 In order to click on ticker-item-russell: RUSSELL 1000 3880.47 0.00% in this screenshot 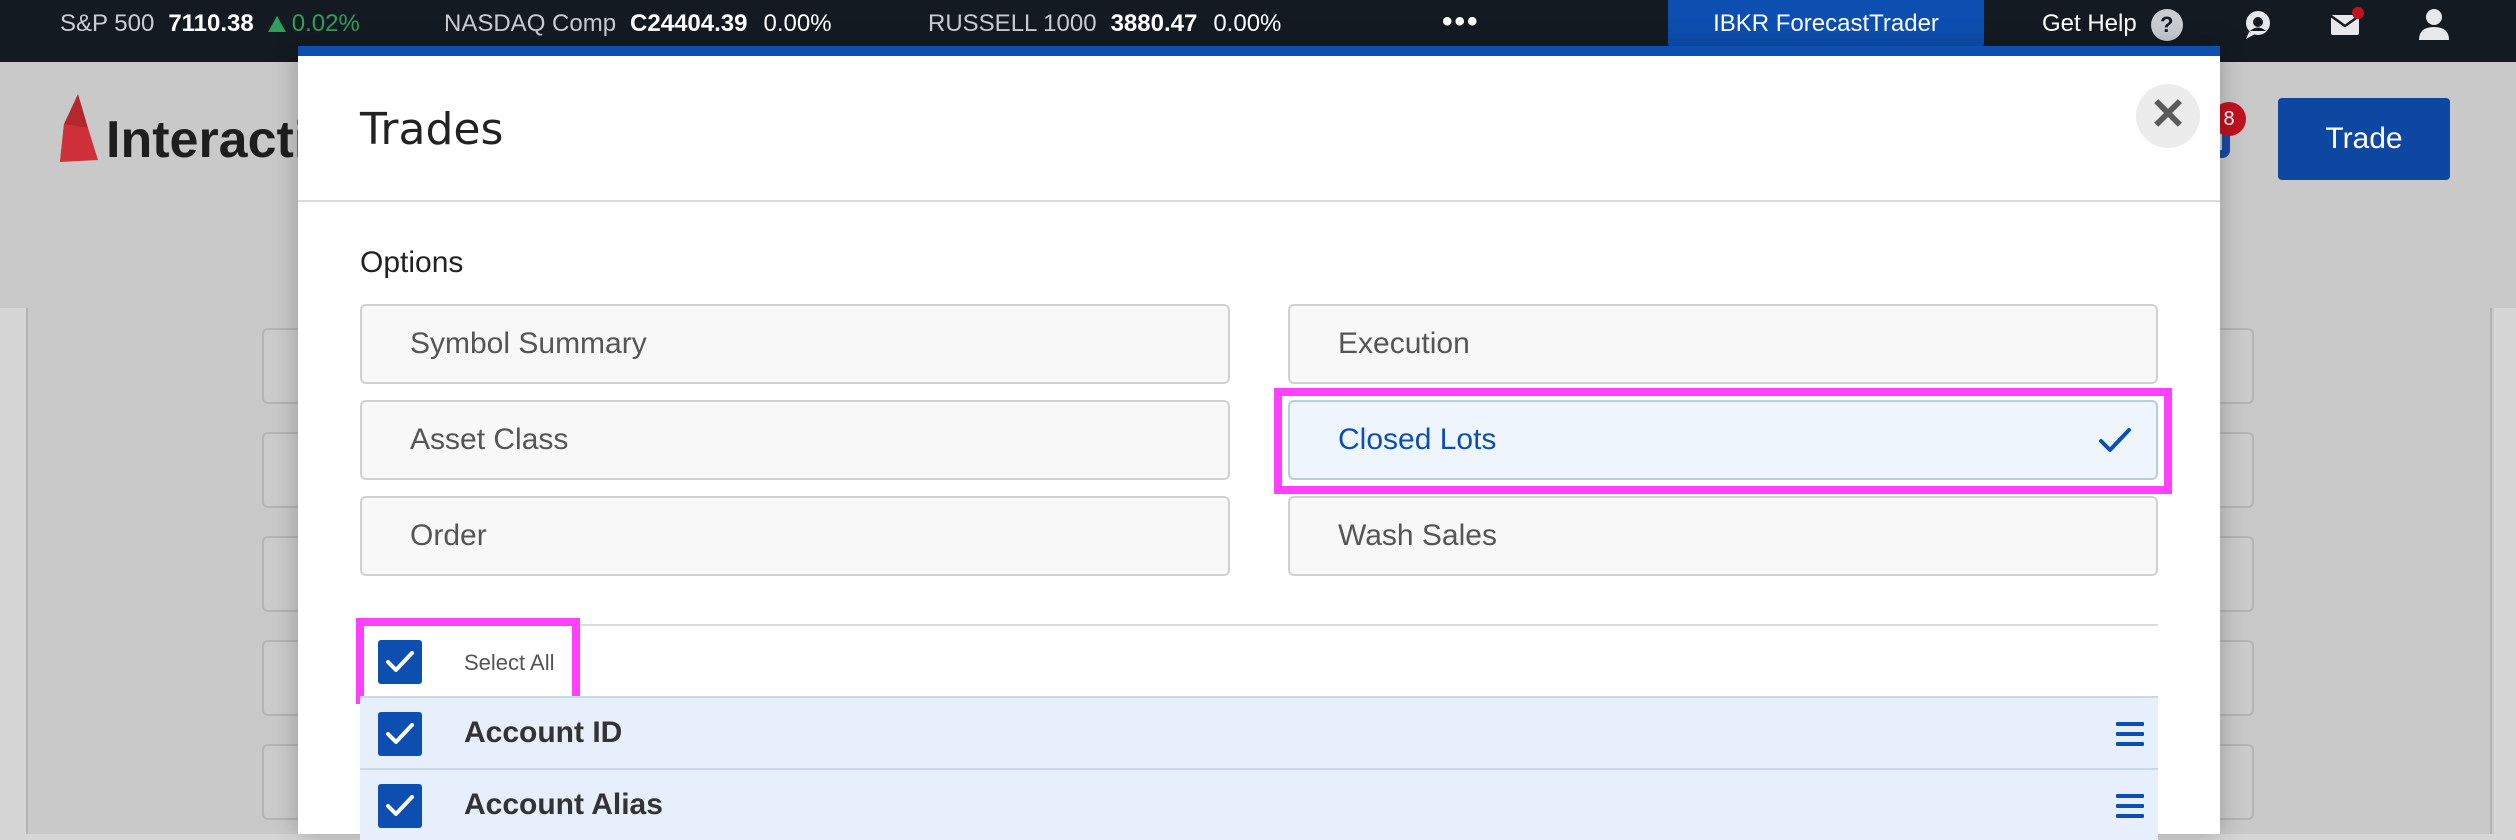, I will do `click(1104, 24)`.